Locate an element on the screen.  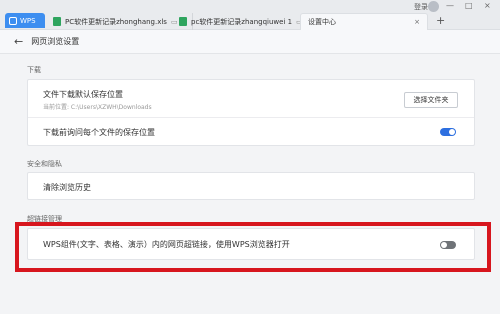
wps-logo-icon is located at coordinates (13, 20).